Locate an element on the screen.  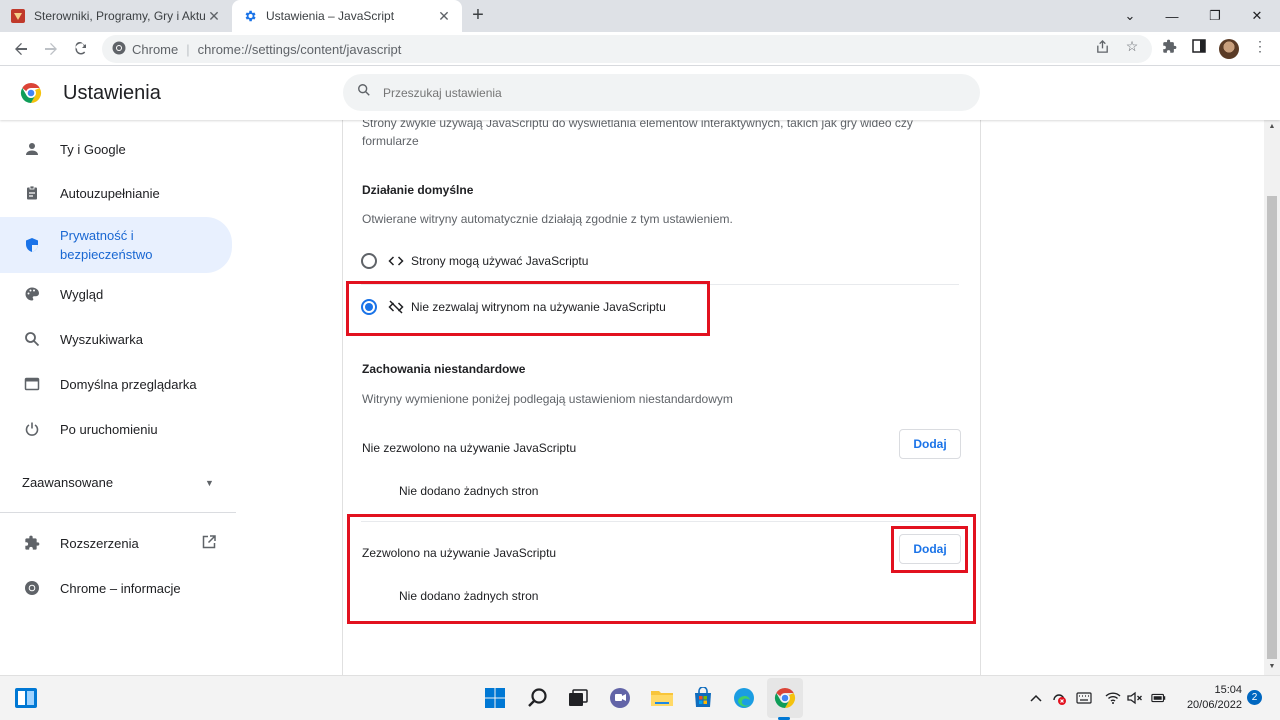
back-arrow-icon is located at coordinates (21, 49).